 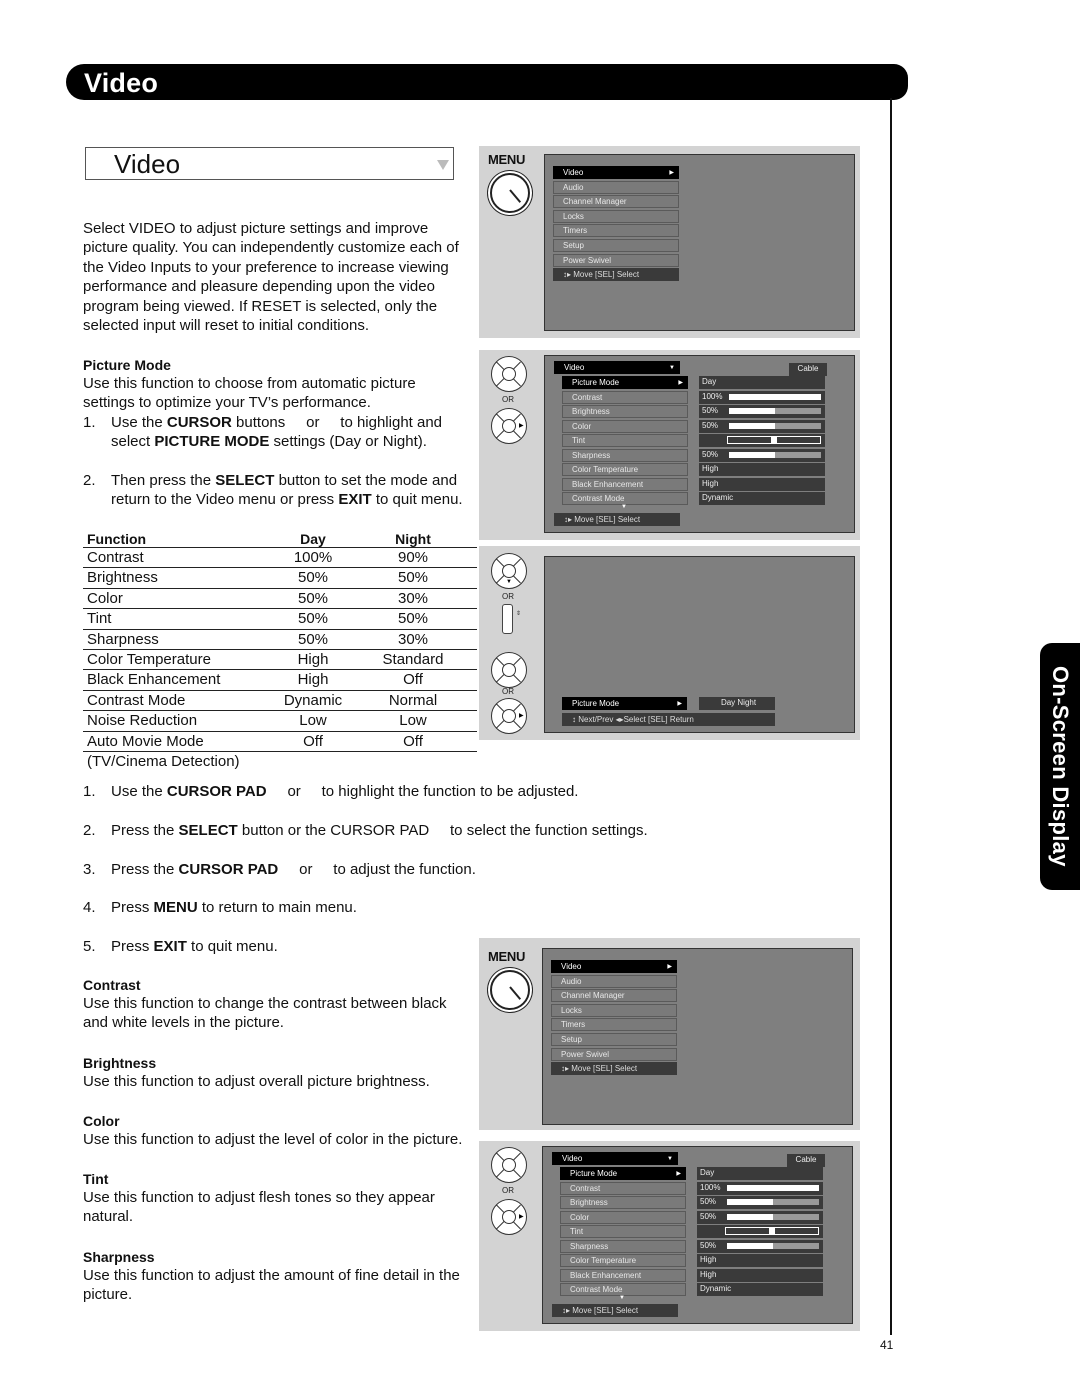 What do you see at coordinates (313, 680) in the screenshot?
I see `table-cell: High` at bounding box center [313, 680].